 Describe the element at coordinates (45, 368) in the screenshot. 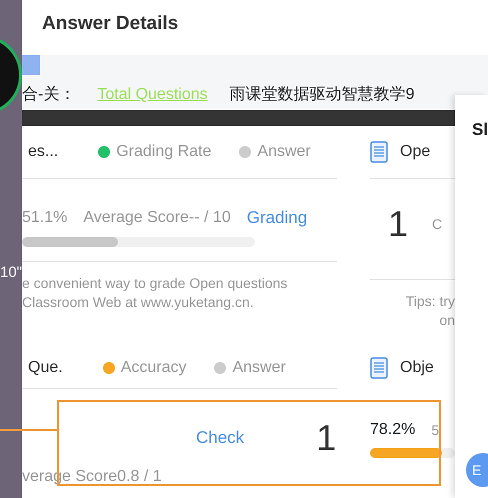

I see `section-heading: Que.` at that location.